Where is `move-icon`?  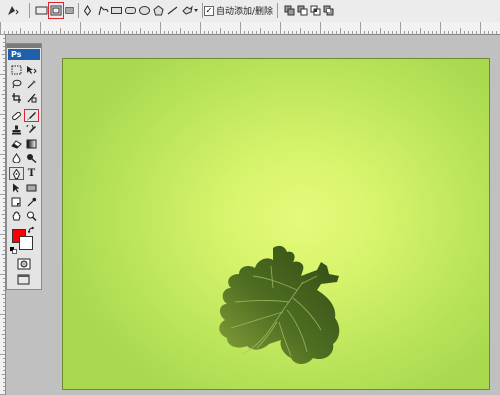
move-icon is located at coordinates (32, 69).